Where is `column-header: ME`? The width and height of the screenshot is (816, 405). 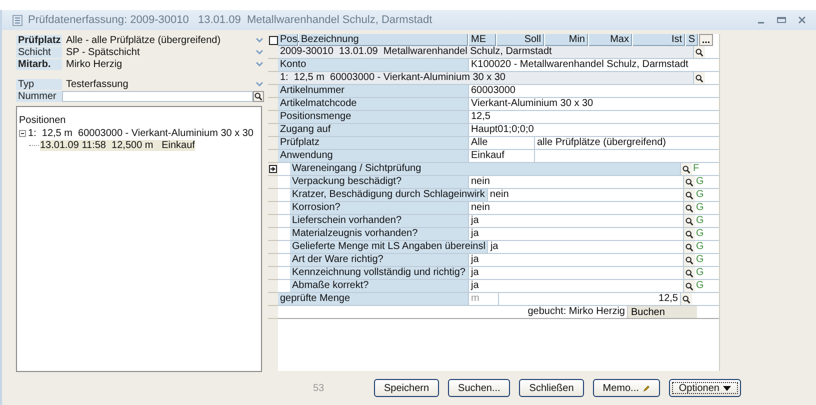 column-header: ME is located at coordinates (482, 40).